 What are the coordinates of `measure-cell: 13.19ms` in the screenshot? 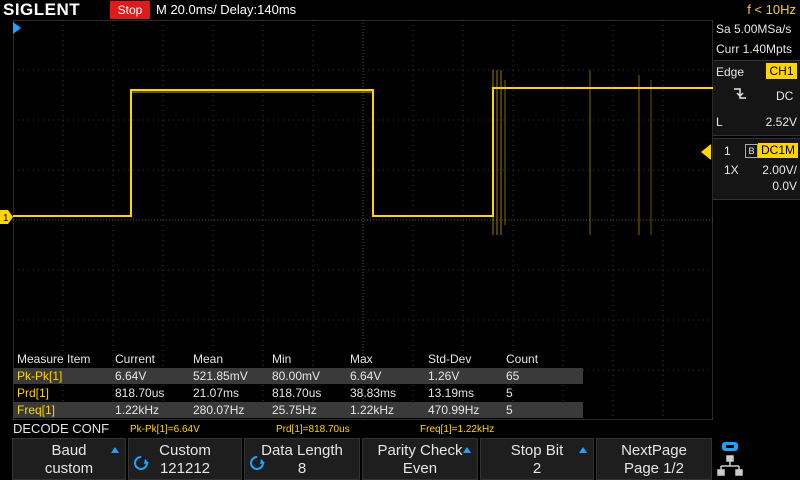 It's located at (451, 393).